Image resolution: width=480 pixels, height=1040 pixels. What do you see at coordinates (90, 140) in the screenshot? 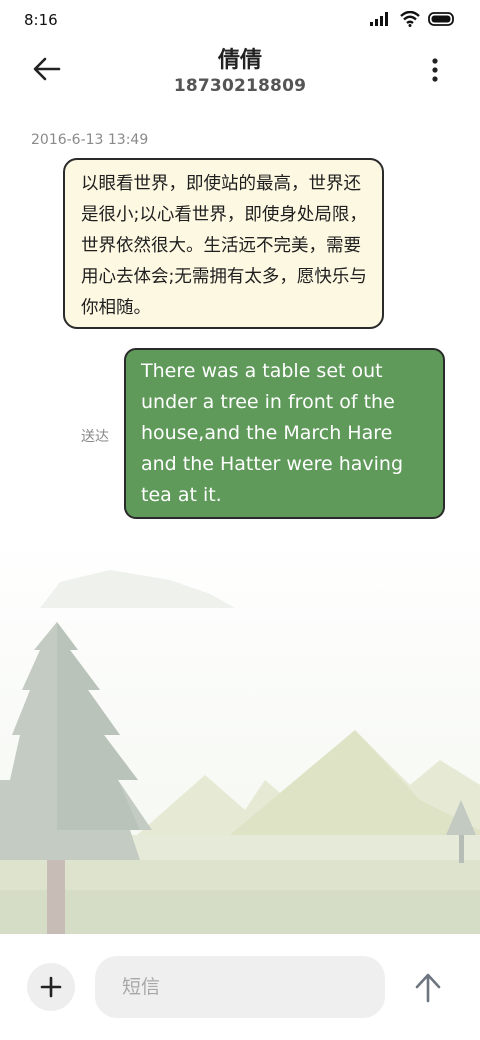
I see `message-timestamp: 2016-6-13 13:49` at bounding box center [90, 140].